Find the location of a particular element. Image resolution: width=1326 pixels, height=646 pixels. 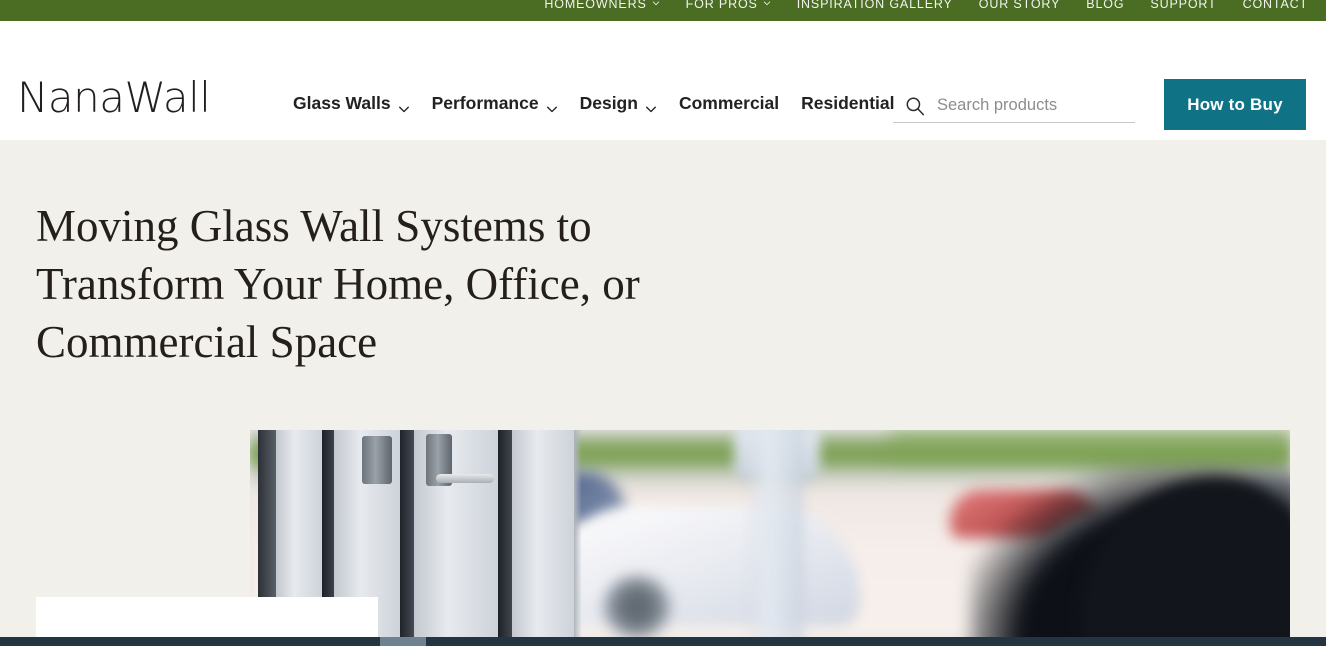

search-bar is located at coordinates (1014, 106).